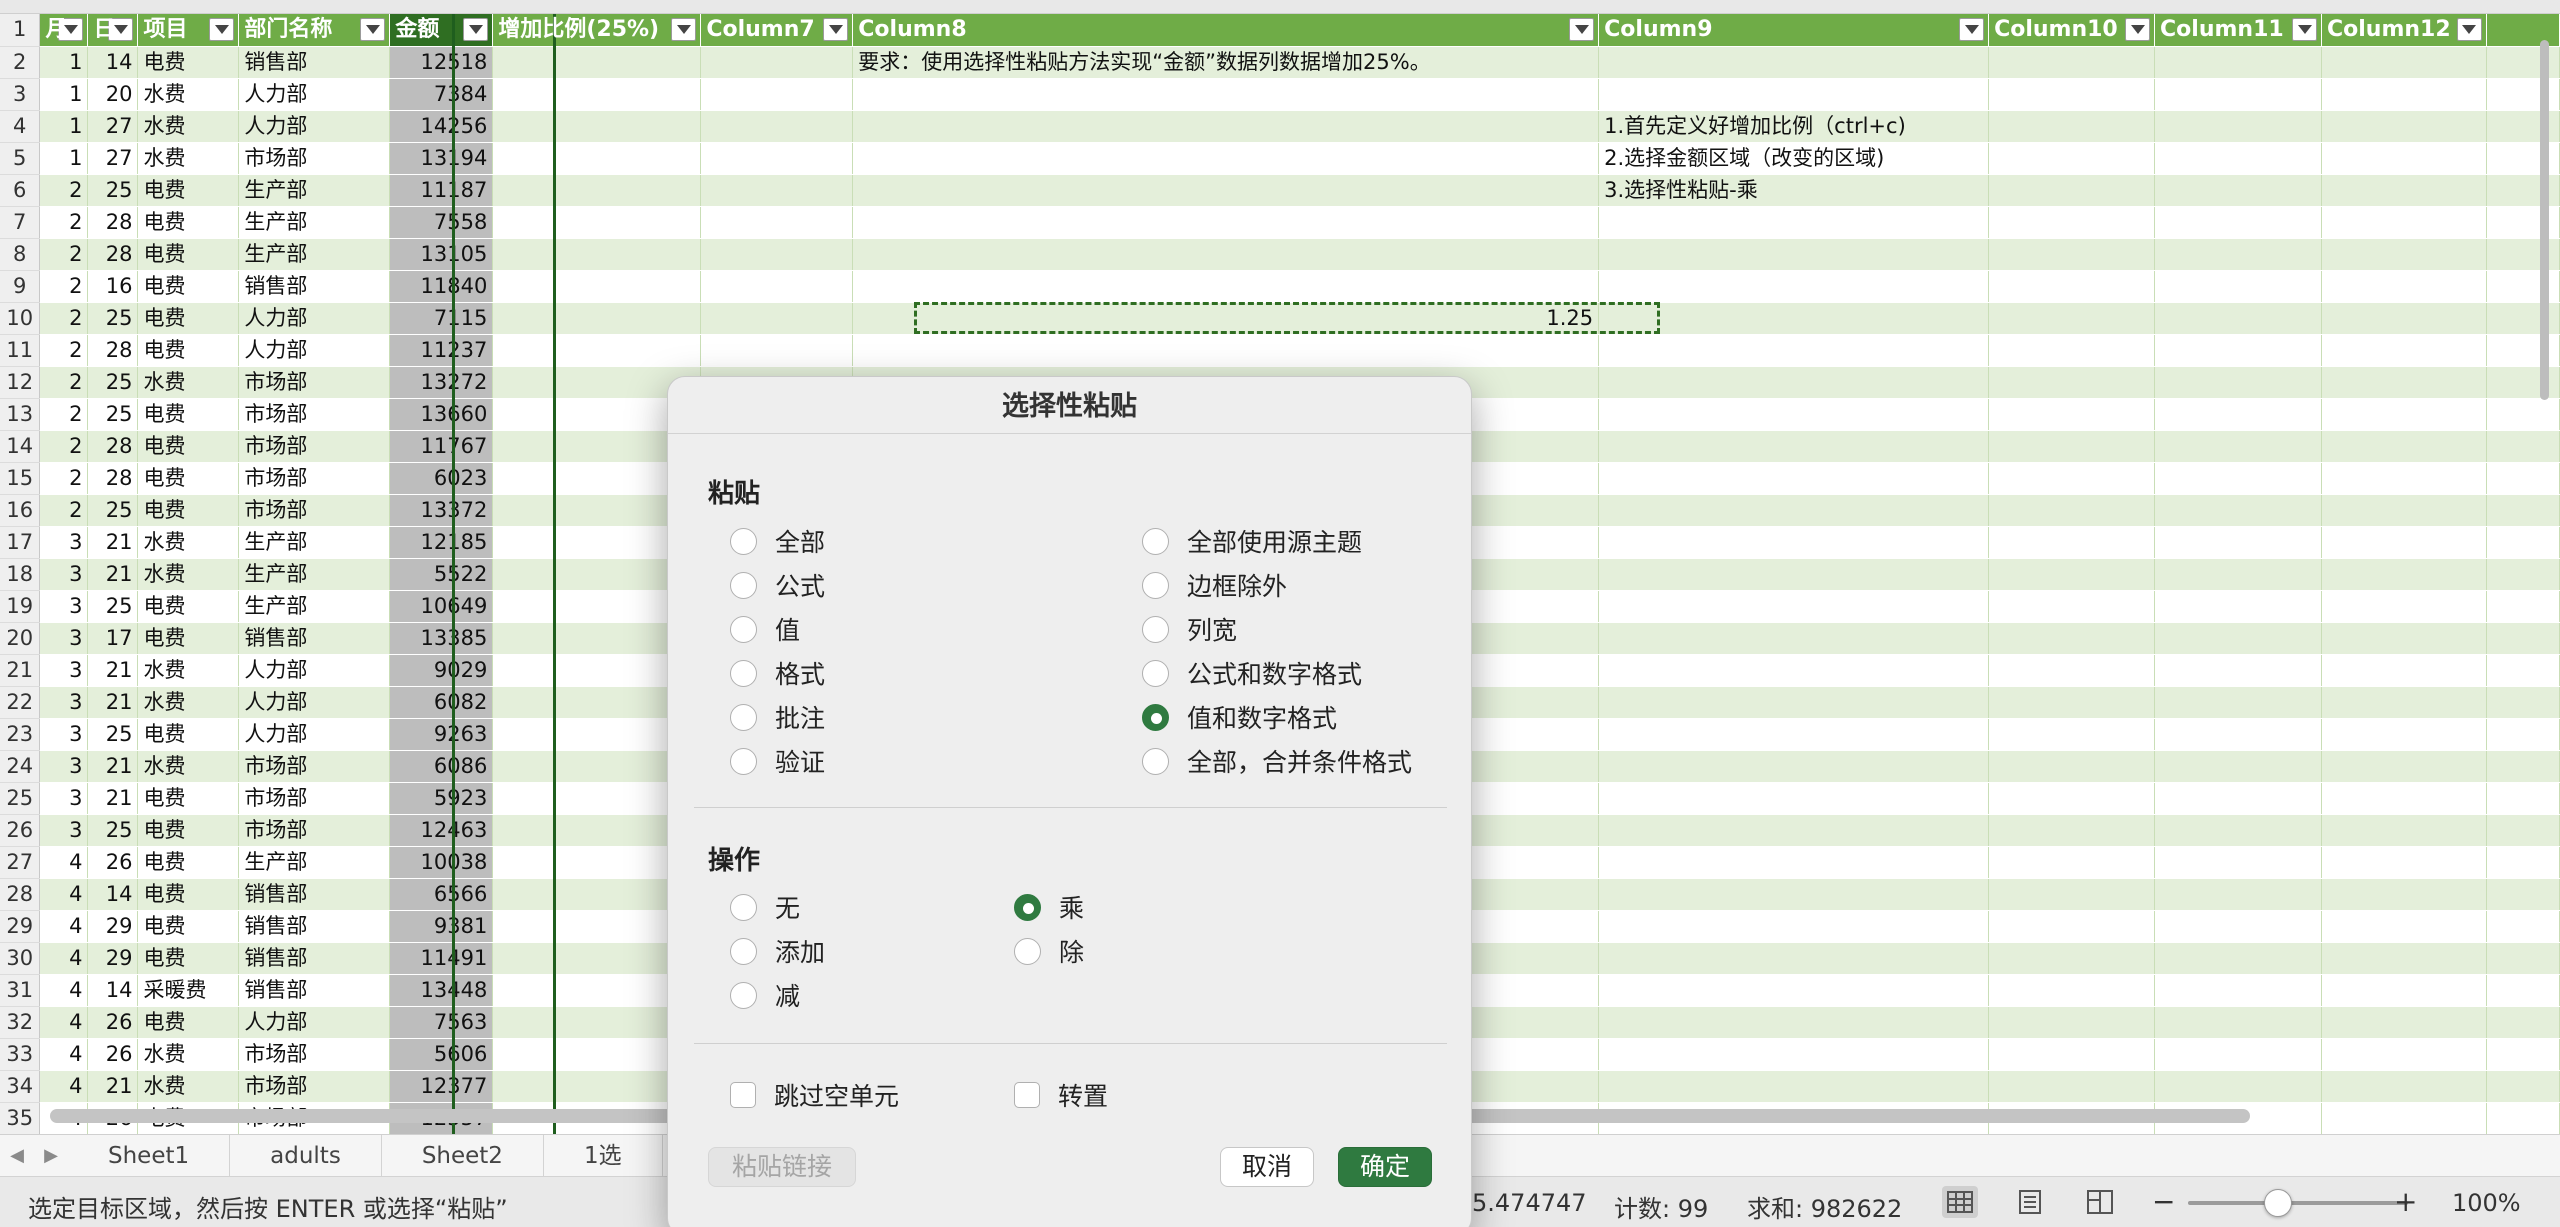 The image size is (2560, 1227). Describe the element at coordinates (441, 638) in the screenshot. I see `amount-cell: 13385` at that location.